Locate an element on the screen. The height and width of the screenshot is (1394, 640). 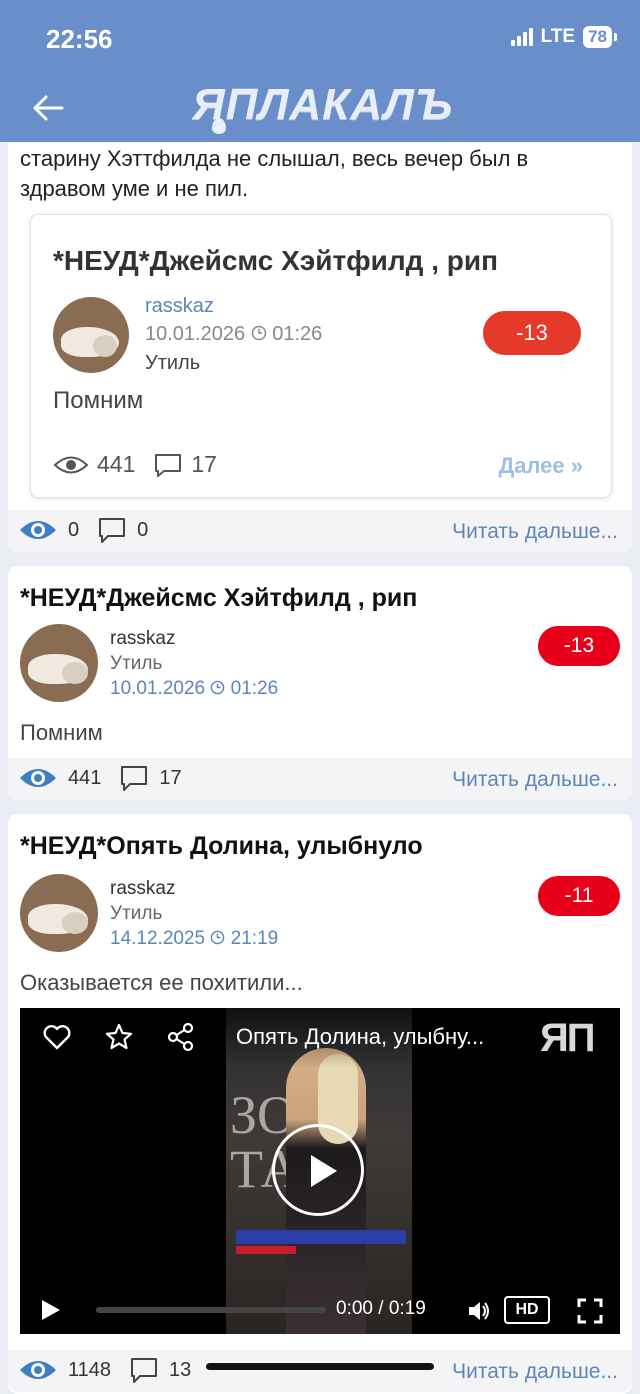
signal-icon is located at coordinates (521, 37).